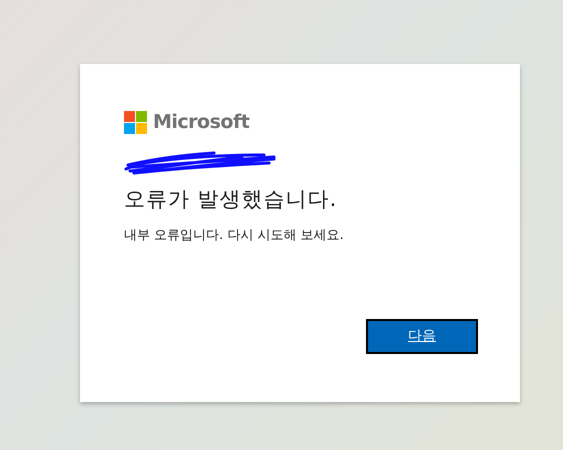 The height and width of the screenshot is (450, 563). I want to click on next-button: 다음, so click(422, 336).